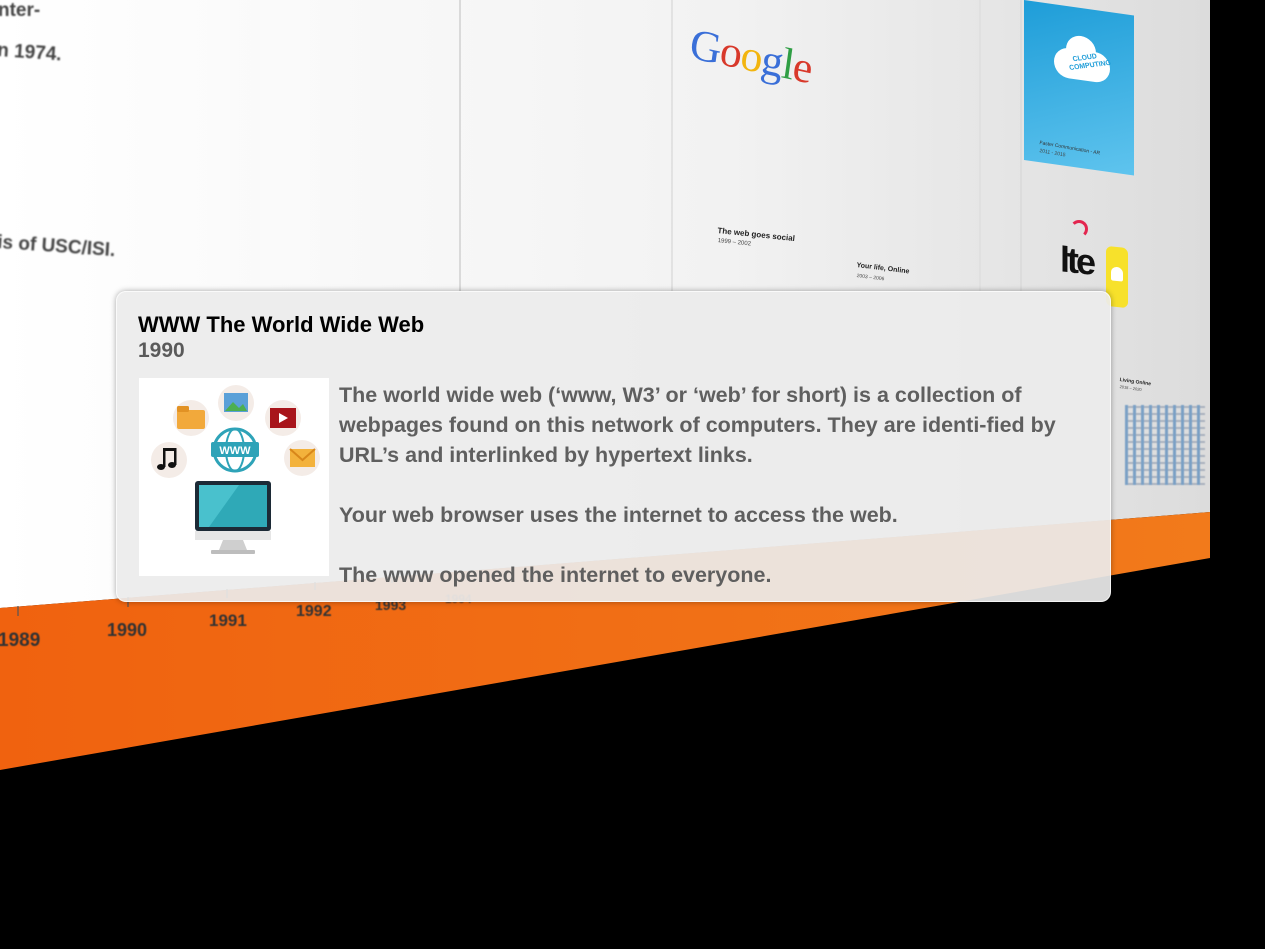 The image size is (1265, 949). Describe the element at coordinates (1165, 445) in the screenshot. I see `infographic-image` at that location.